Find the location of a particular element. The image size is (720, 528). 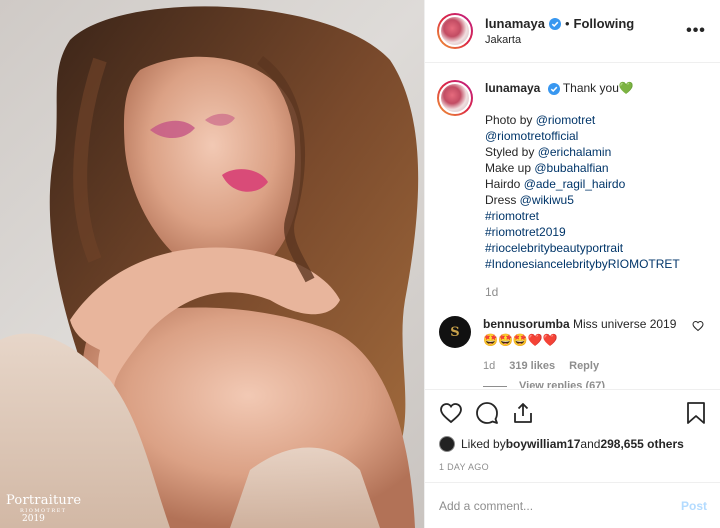

caption-line: #riocelebritybeautyportrait is located at coordinates (595, 248).